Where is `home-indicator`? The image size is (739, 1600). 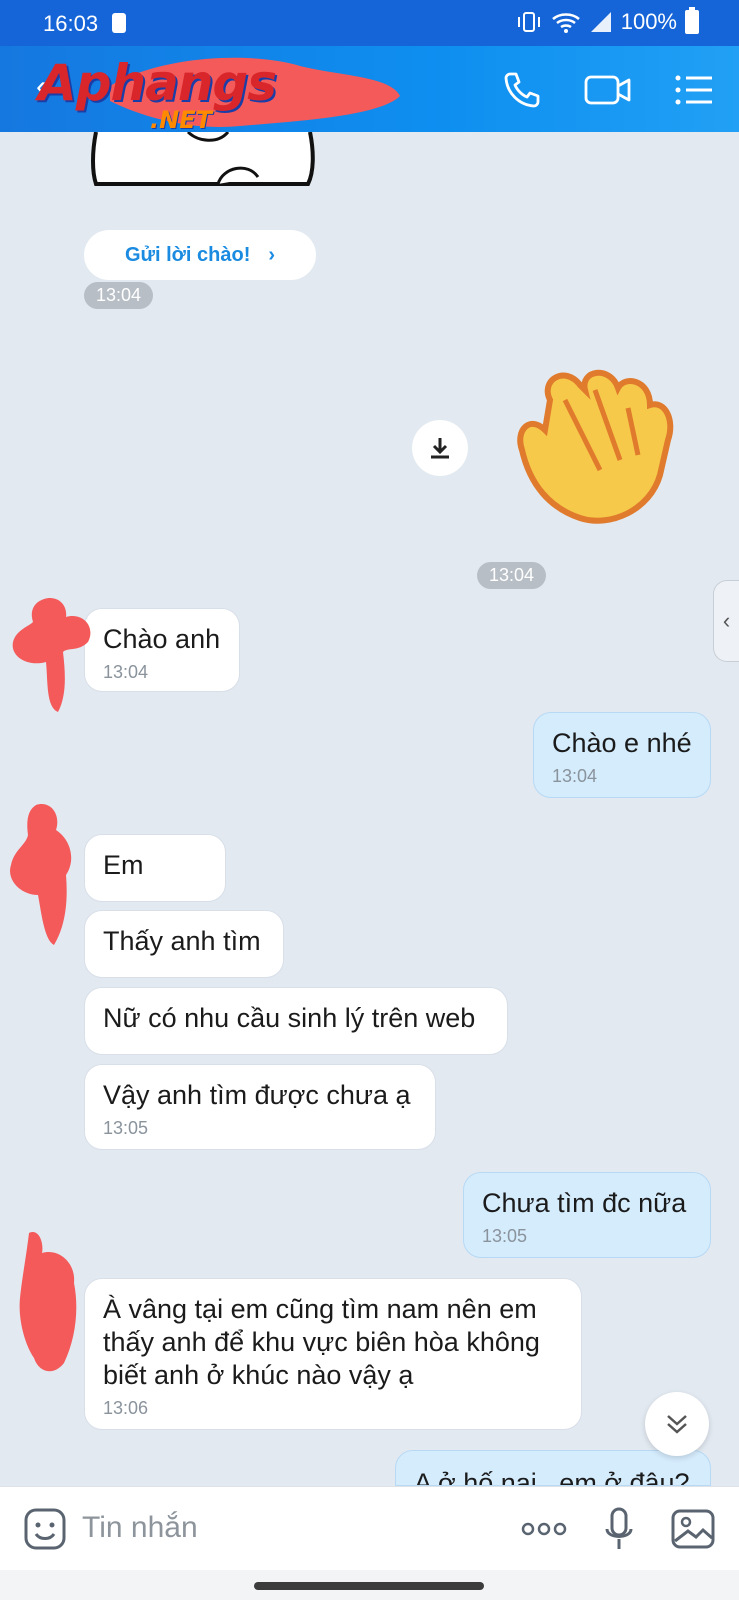 home-indicator is located at coordinates (369, 1586).